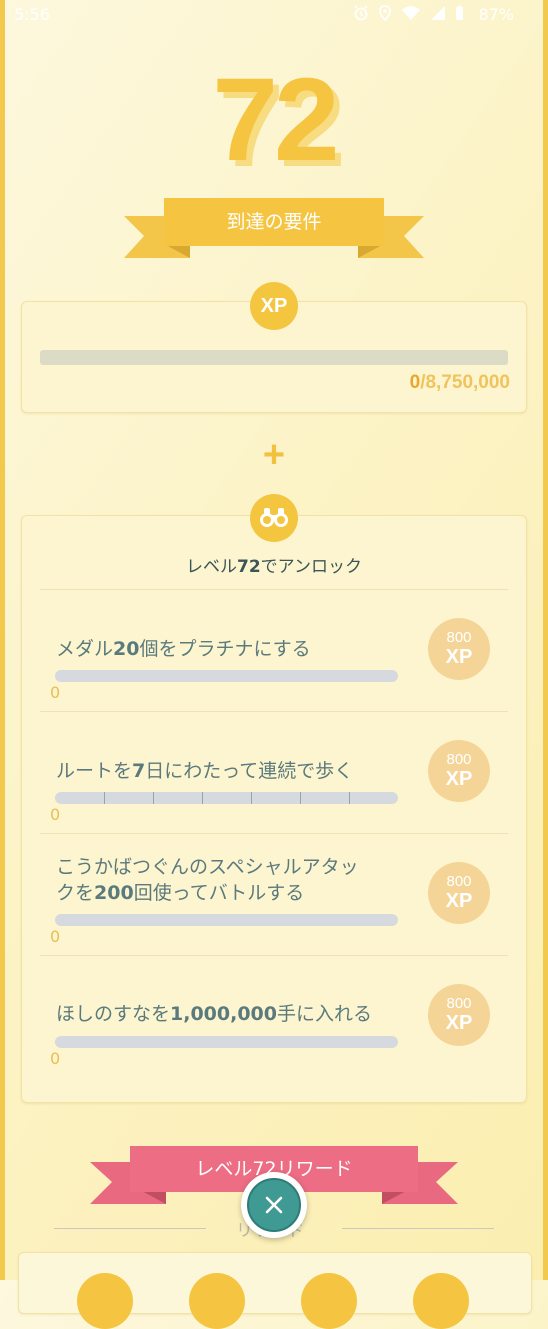  I want to click on task-1-progress: 0, so click(55, 692).